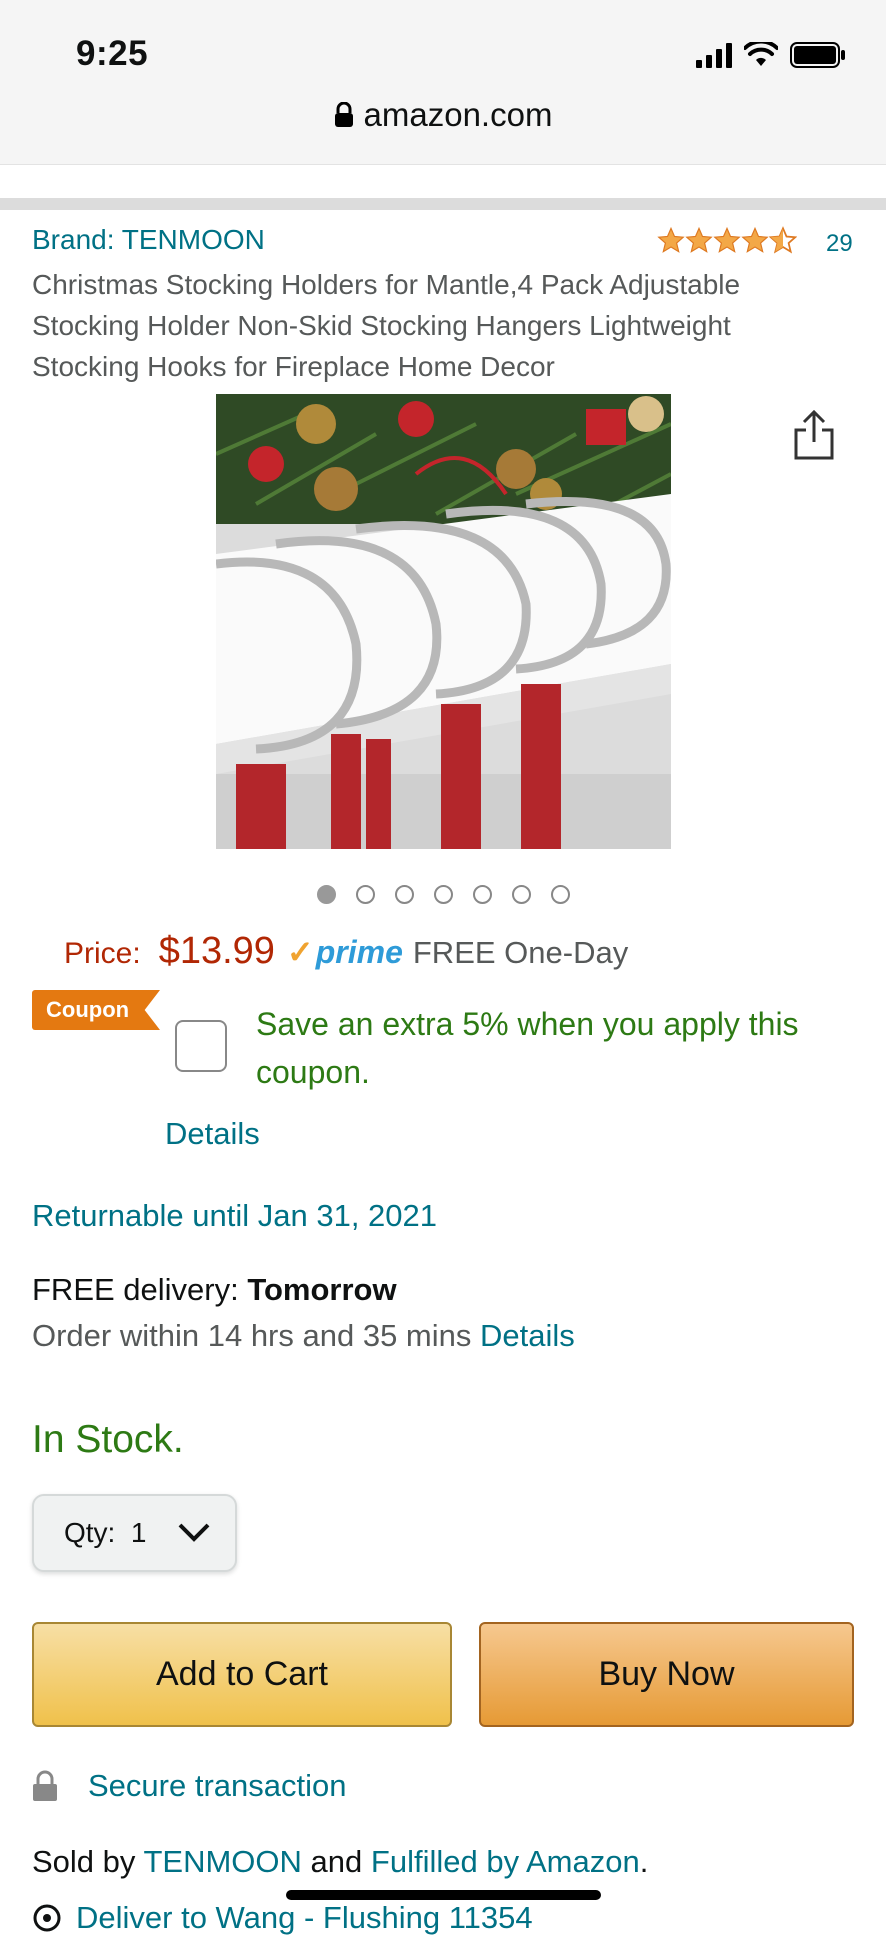  I want to click on price-row: Price: $13.99 ✓ prime FREE One-Day, so click(346, 951).